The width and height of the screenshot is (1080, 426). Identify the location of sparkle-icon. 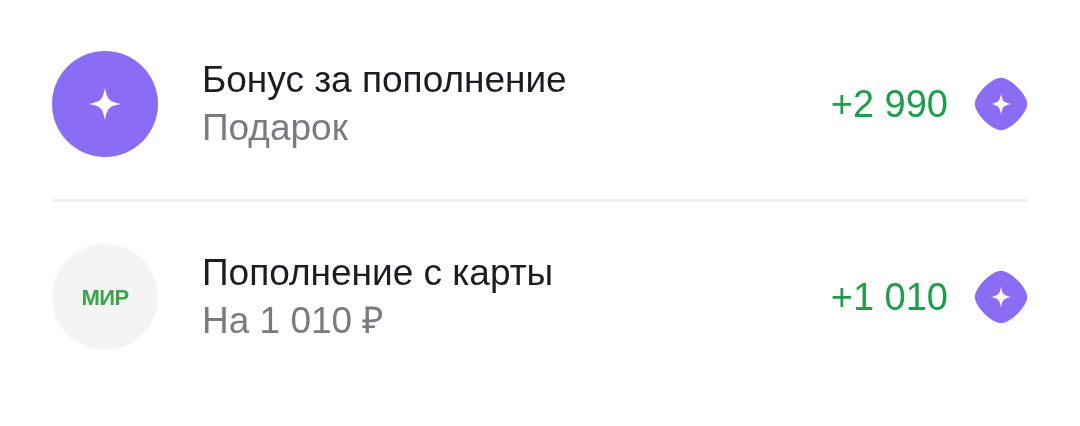
(105, 104).